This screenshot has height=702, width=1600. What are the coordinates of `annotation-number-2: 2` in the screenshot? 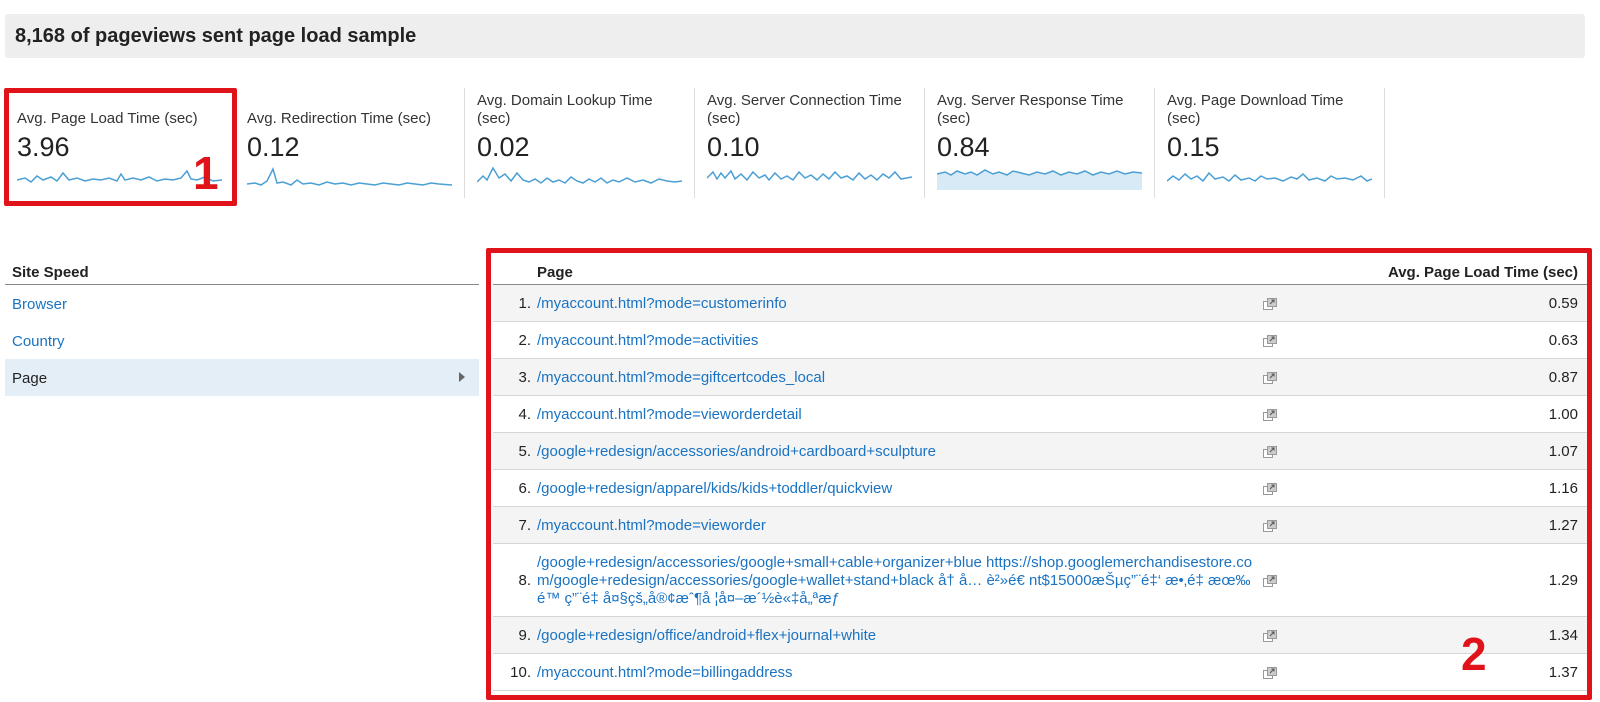 It's located at (1474, 654).